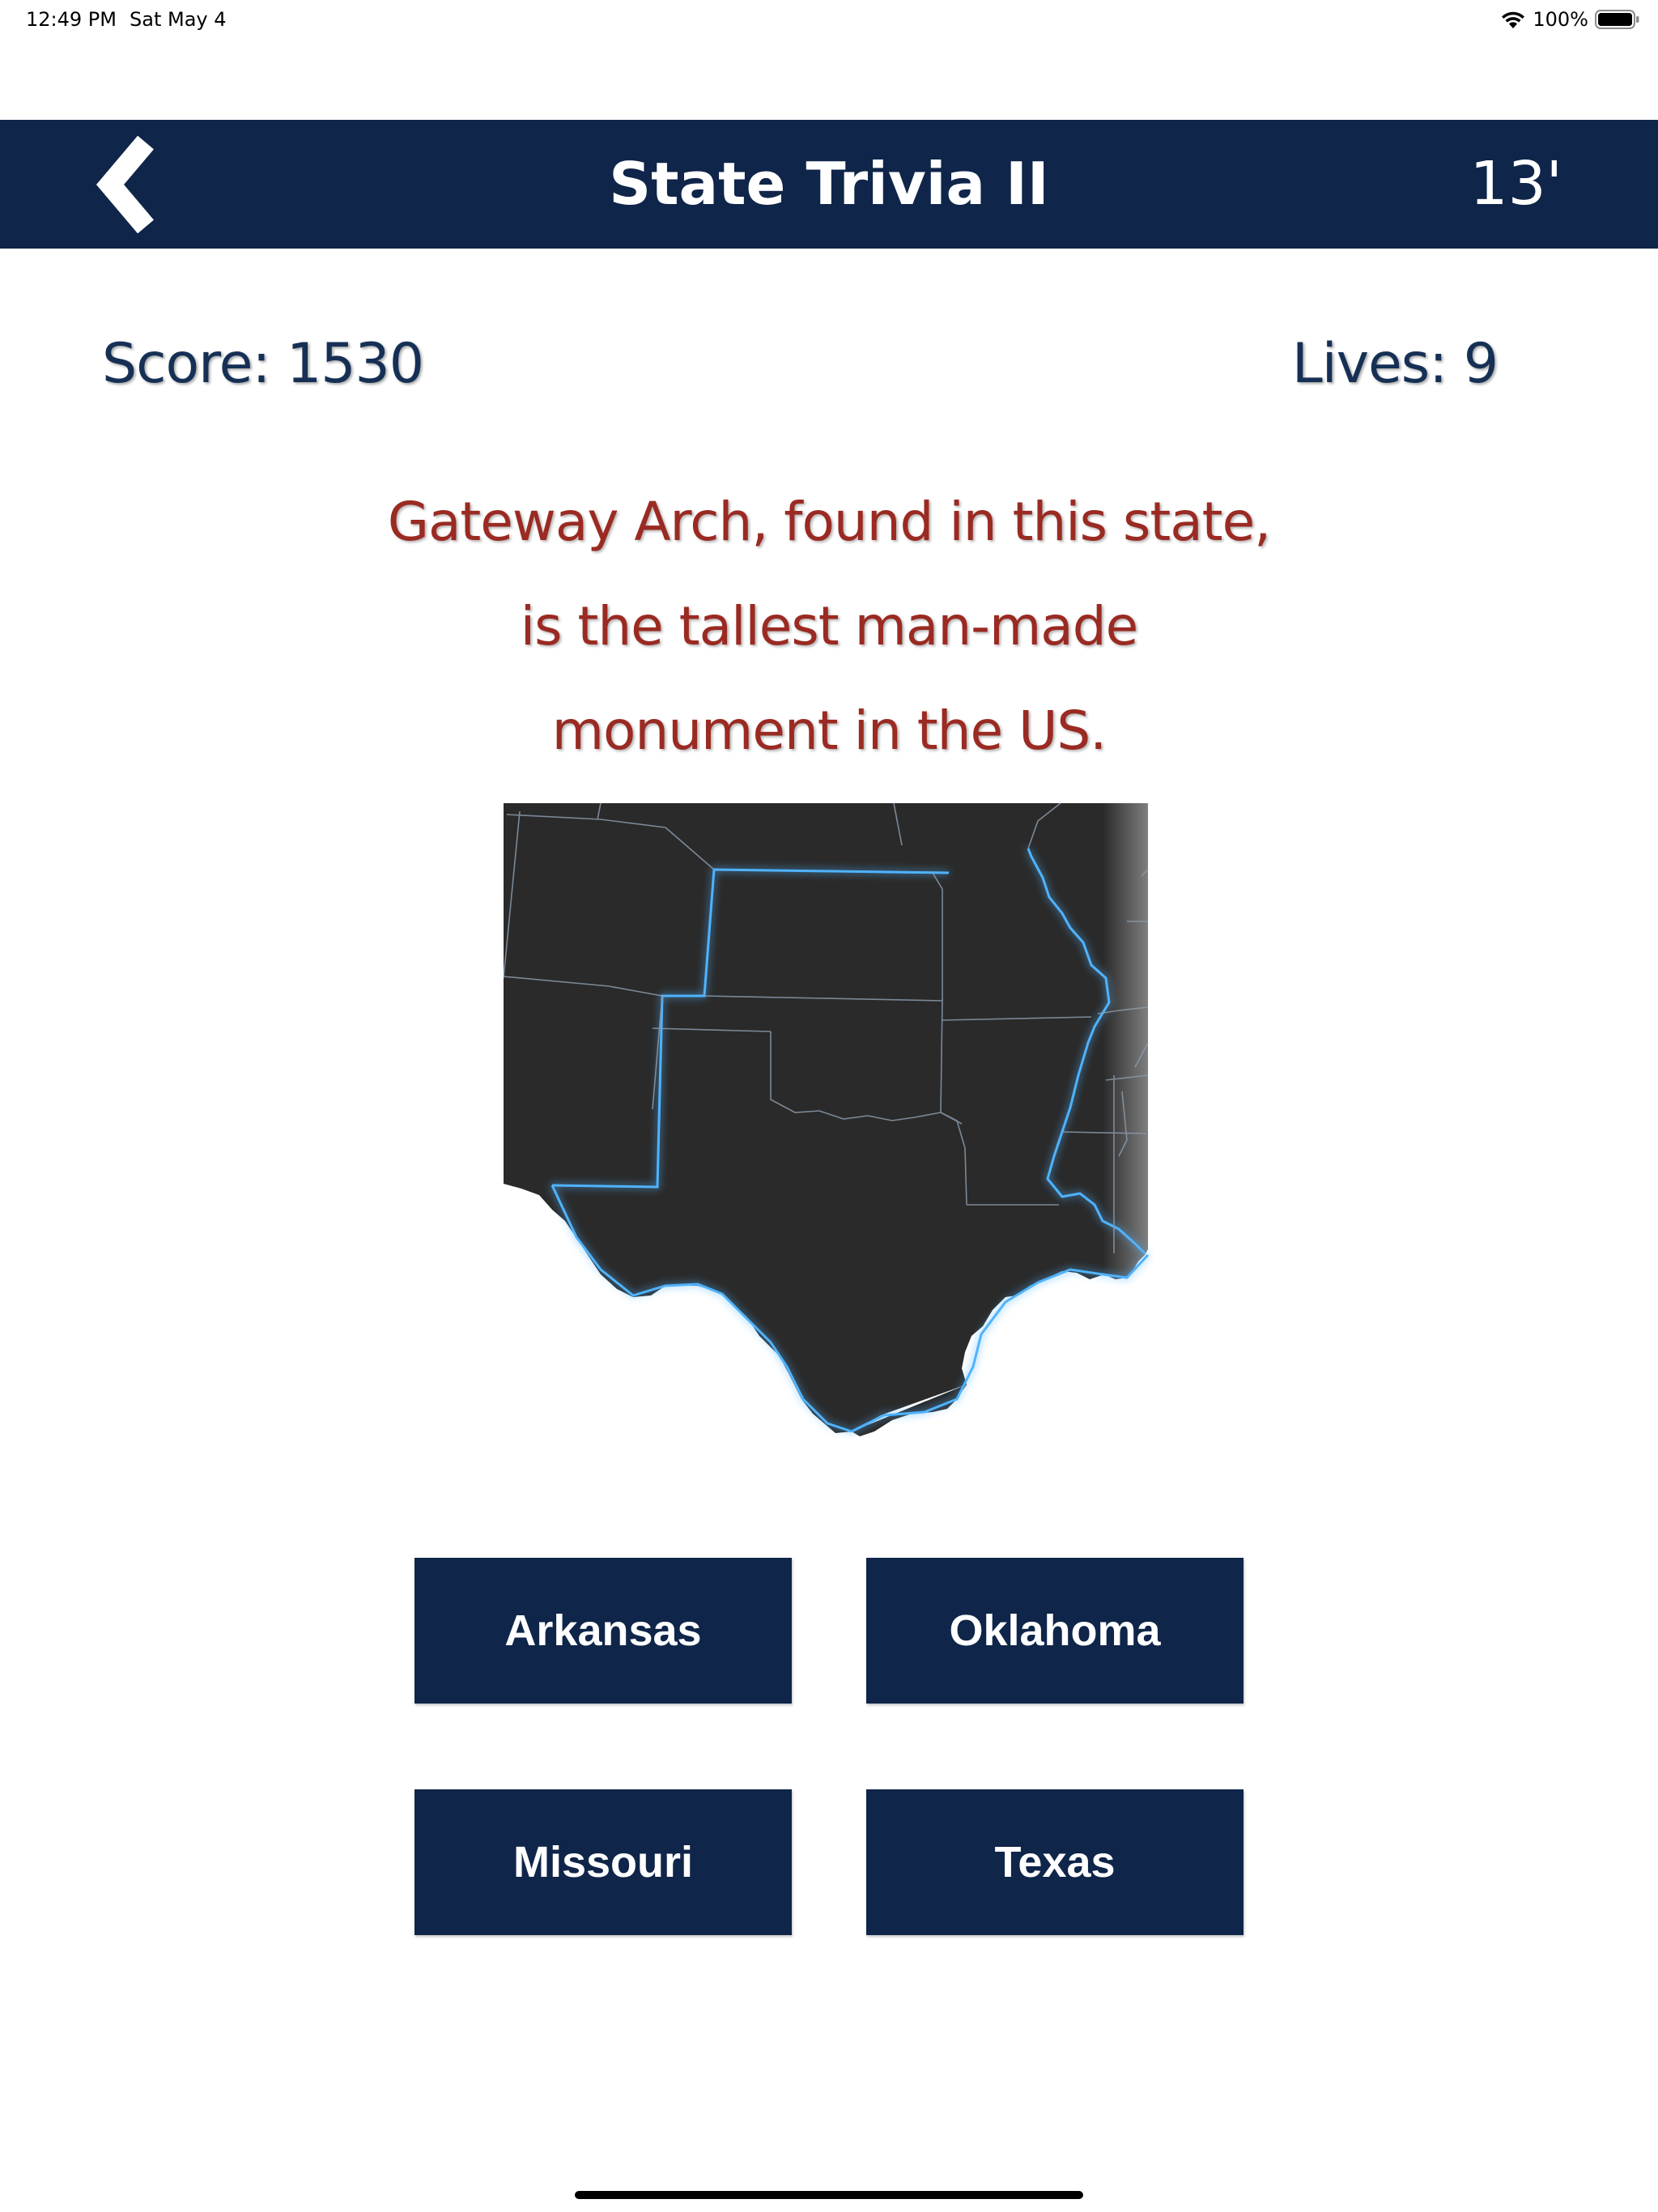 The height and width of the screenshot is (2212, 1658). I want to click on wifi-icon, so click(1513, 19).